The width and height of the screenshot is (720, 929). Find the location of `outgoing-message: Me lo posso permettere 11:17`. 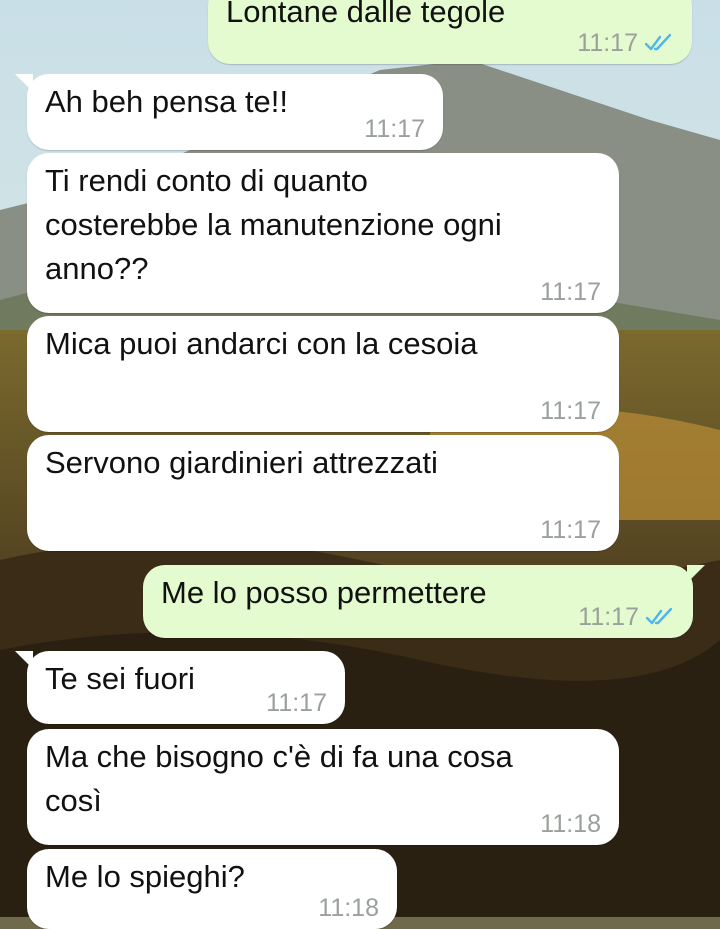

outgoing-message: Me lo posso permettere 11:17 is located at coordinates (424, 601).